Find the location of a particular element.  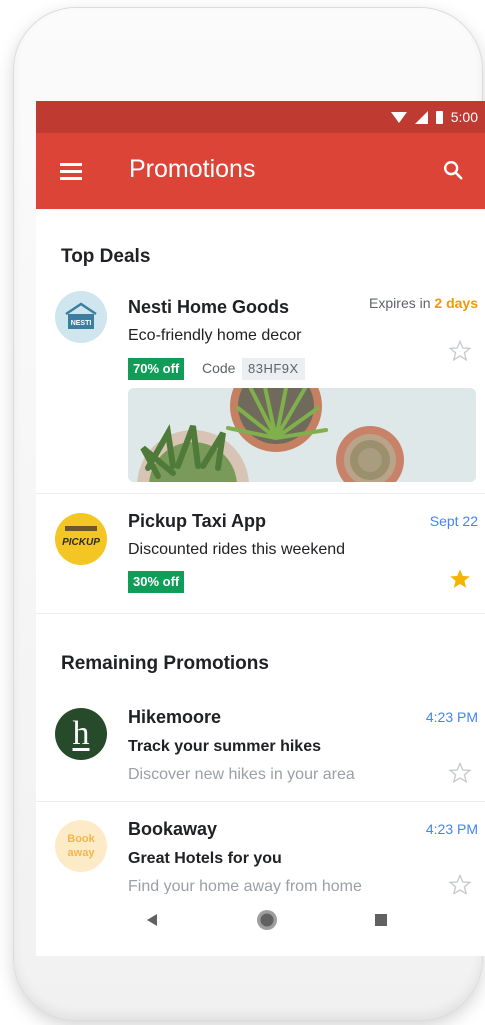

recents-icon is located at coordinates (381, 920).